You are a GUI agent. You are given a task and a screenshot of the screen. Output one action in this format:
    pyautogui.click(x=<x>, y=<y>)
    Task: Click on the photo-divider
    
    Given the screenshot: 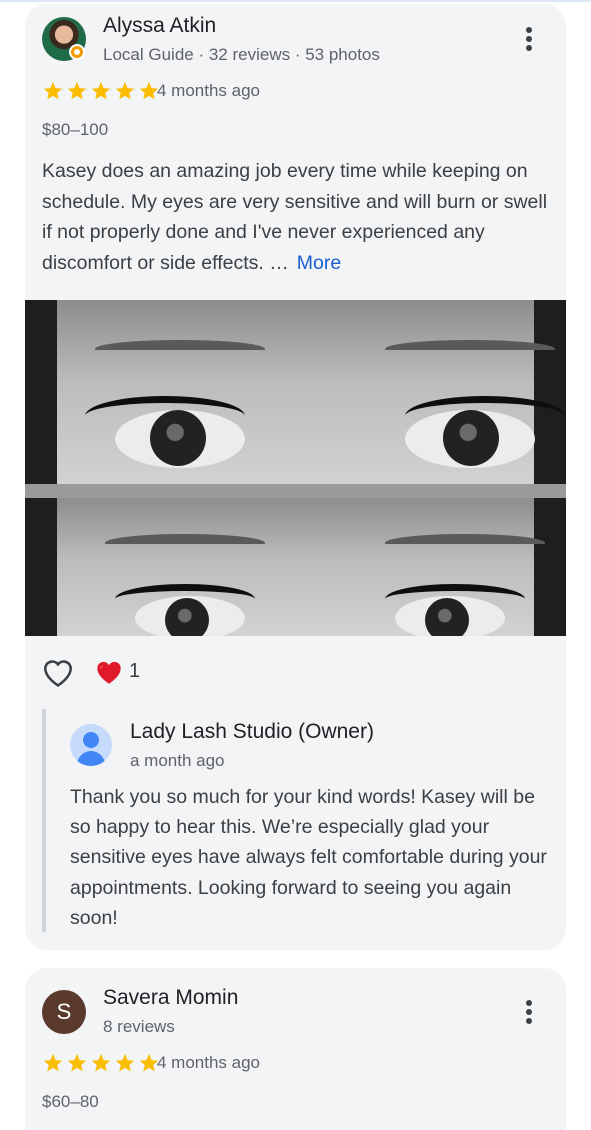 What is the action you would take?
    pyautogui.click(x=295, y=491)
    